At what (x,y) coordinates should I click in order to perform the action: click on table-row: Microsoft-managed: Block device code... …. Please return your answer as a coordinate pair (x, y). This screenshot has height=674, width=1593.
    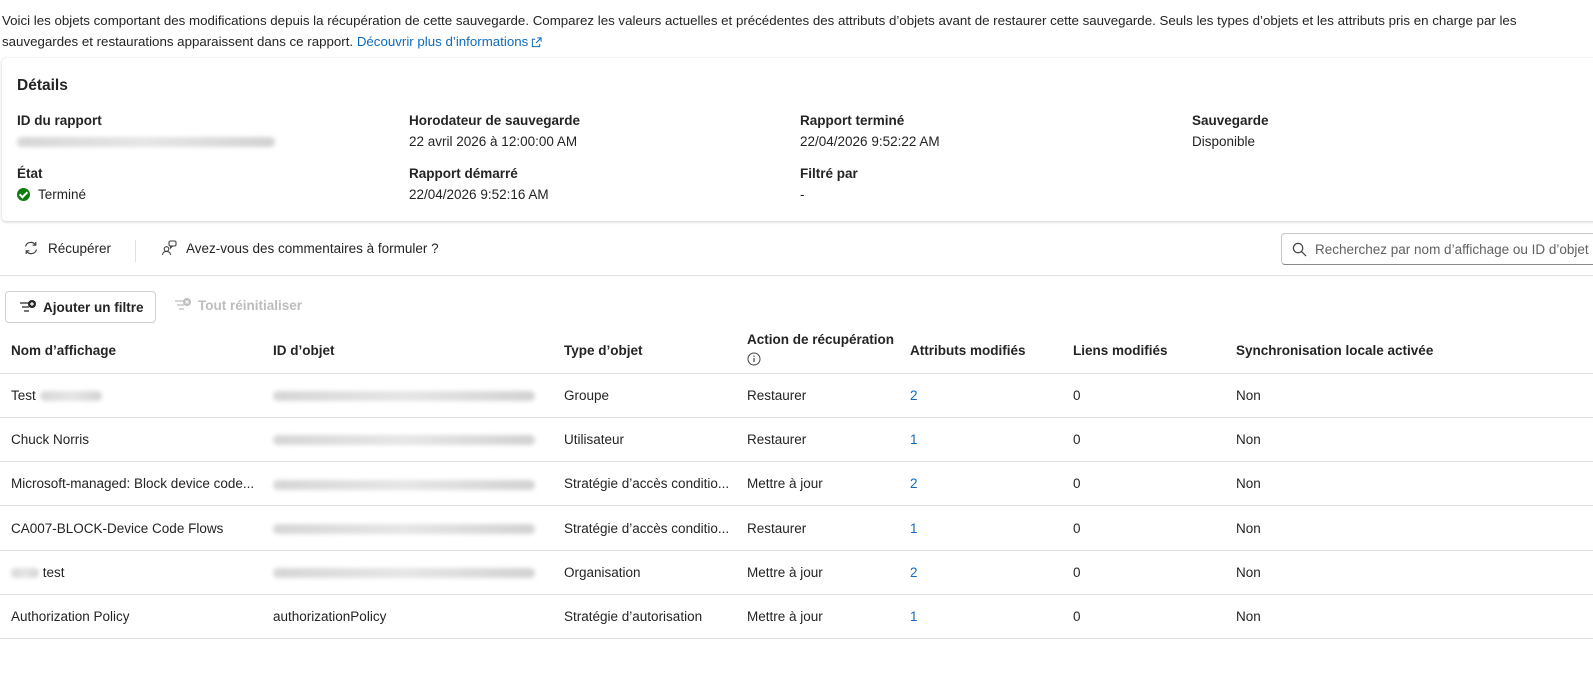
    Looking at the image, I should click on (796, 484).